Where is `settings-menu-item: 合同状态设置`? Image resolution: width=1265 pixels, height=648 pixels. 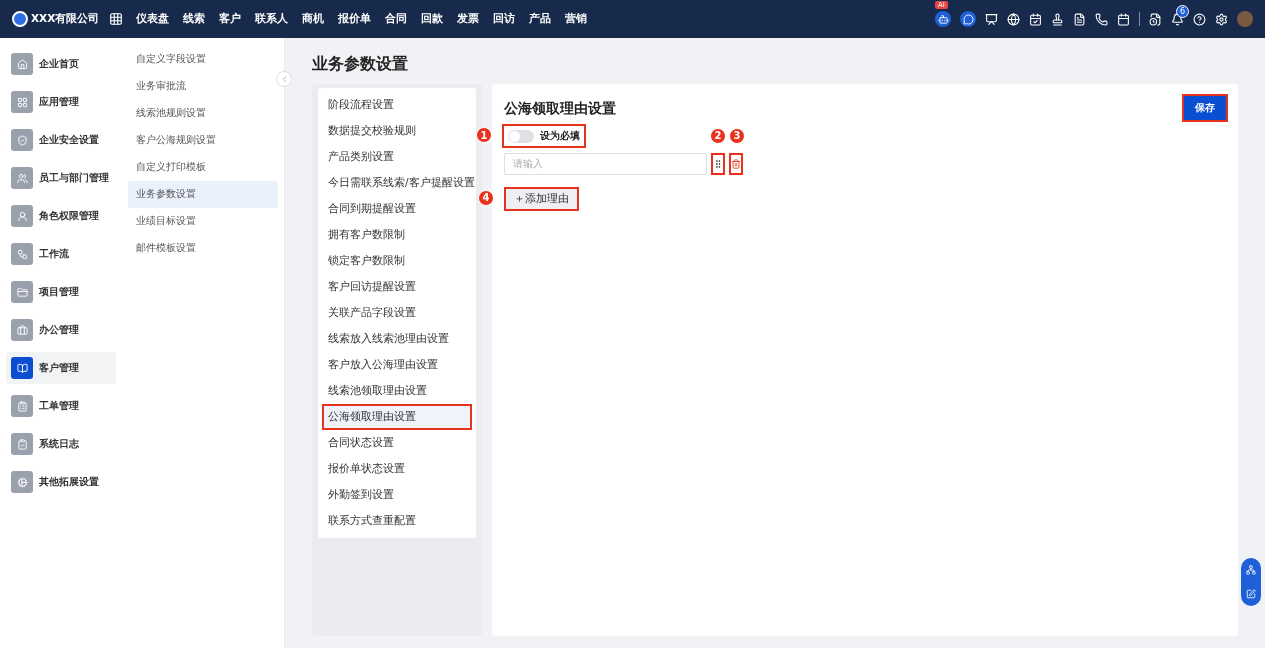 settings-menu-item: 合同状态设置 is located at coordinates (397, 443).